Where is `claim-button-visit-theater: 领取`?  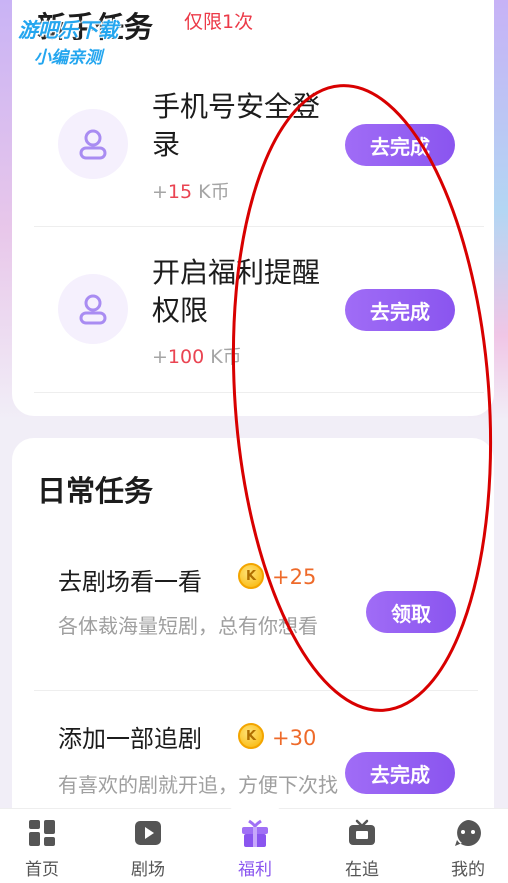 claim-button-visit-theater: 领取 is located at coordinates (411, 612).